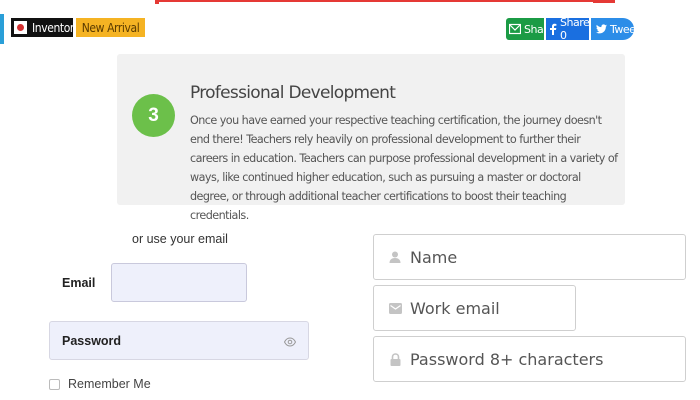 This screenshot has width=700, height=400. I want to click on facebook-icon, so click(553, 29).